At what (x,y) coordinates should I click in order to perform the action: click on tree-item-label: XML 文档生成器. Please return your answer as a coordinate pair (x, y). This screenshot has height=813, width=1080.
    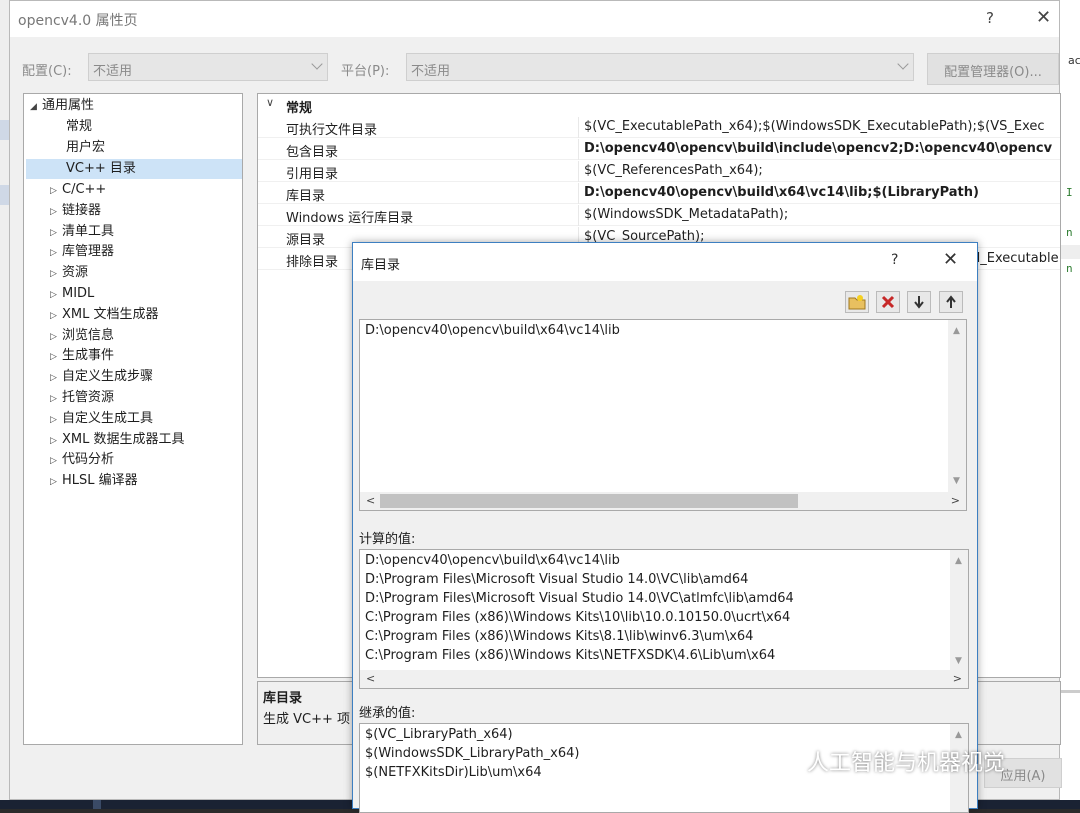
    Looking at the image, I should click on (110, 314).